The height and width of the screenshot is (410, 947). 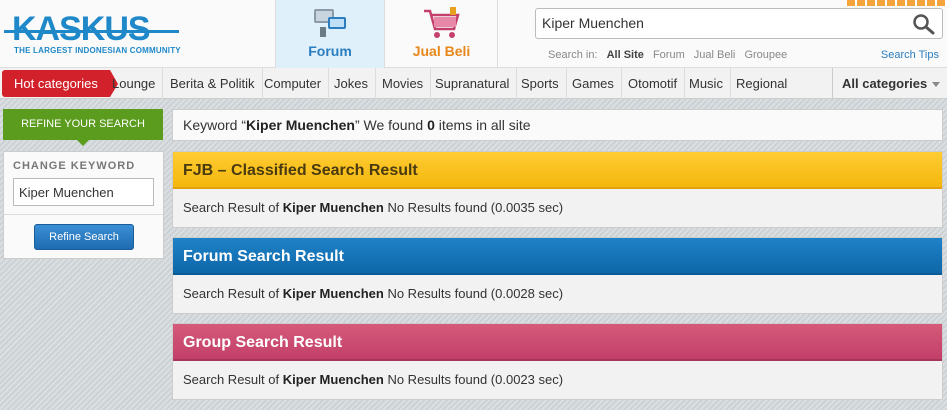 What do you see at coordinates (473, 207) in the screenshot?
I see `result-status: No Results found (0.0035 sec)` at bounding box center [473, 207].